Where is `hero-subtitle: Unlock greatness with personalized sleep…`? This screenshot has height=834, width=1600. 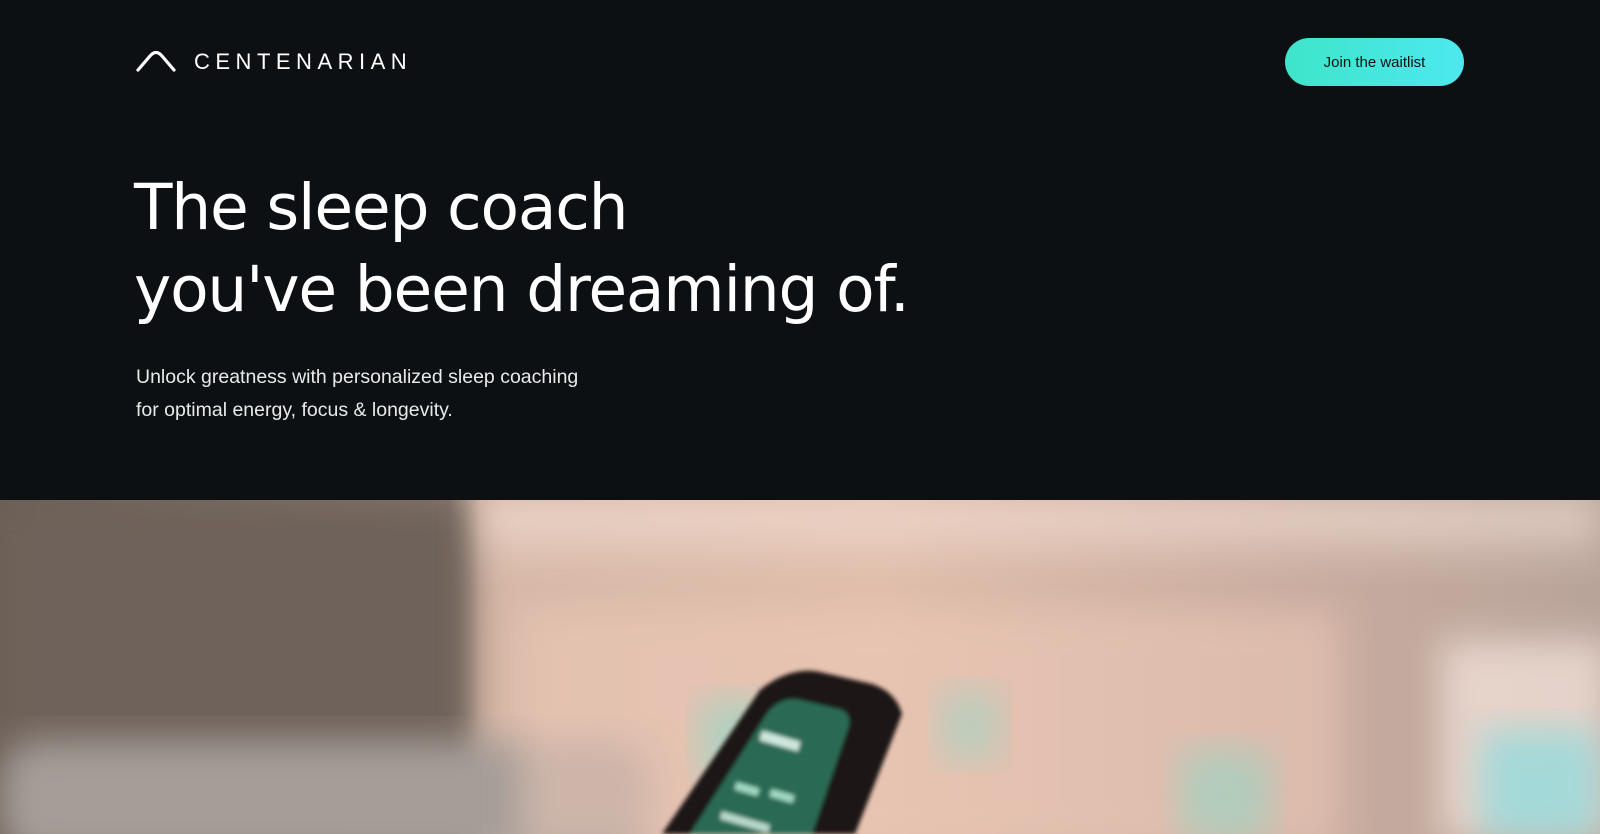 hero-subtitle: Unlock greatness with personalized sleep… is located at coordinates (357, 394).